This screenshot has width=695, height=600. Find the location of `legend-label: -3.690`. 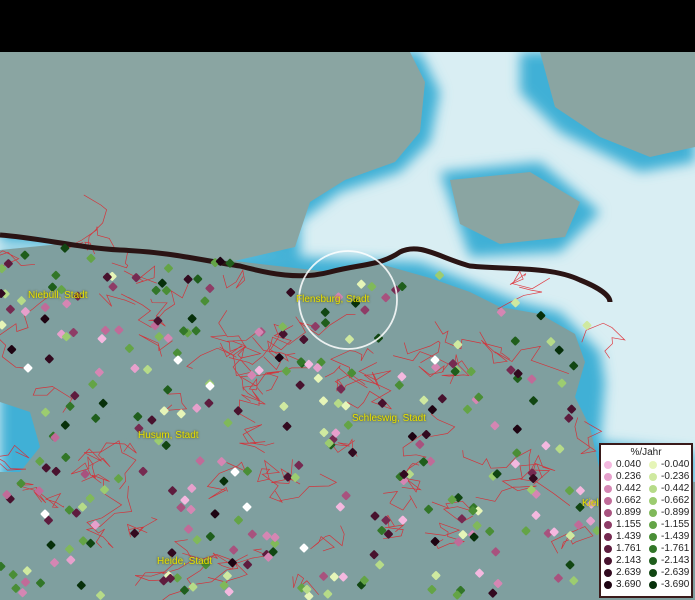

legend-label: -3.690 is located at coordinates (675, 584).